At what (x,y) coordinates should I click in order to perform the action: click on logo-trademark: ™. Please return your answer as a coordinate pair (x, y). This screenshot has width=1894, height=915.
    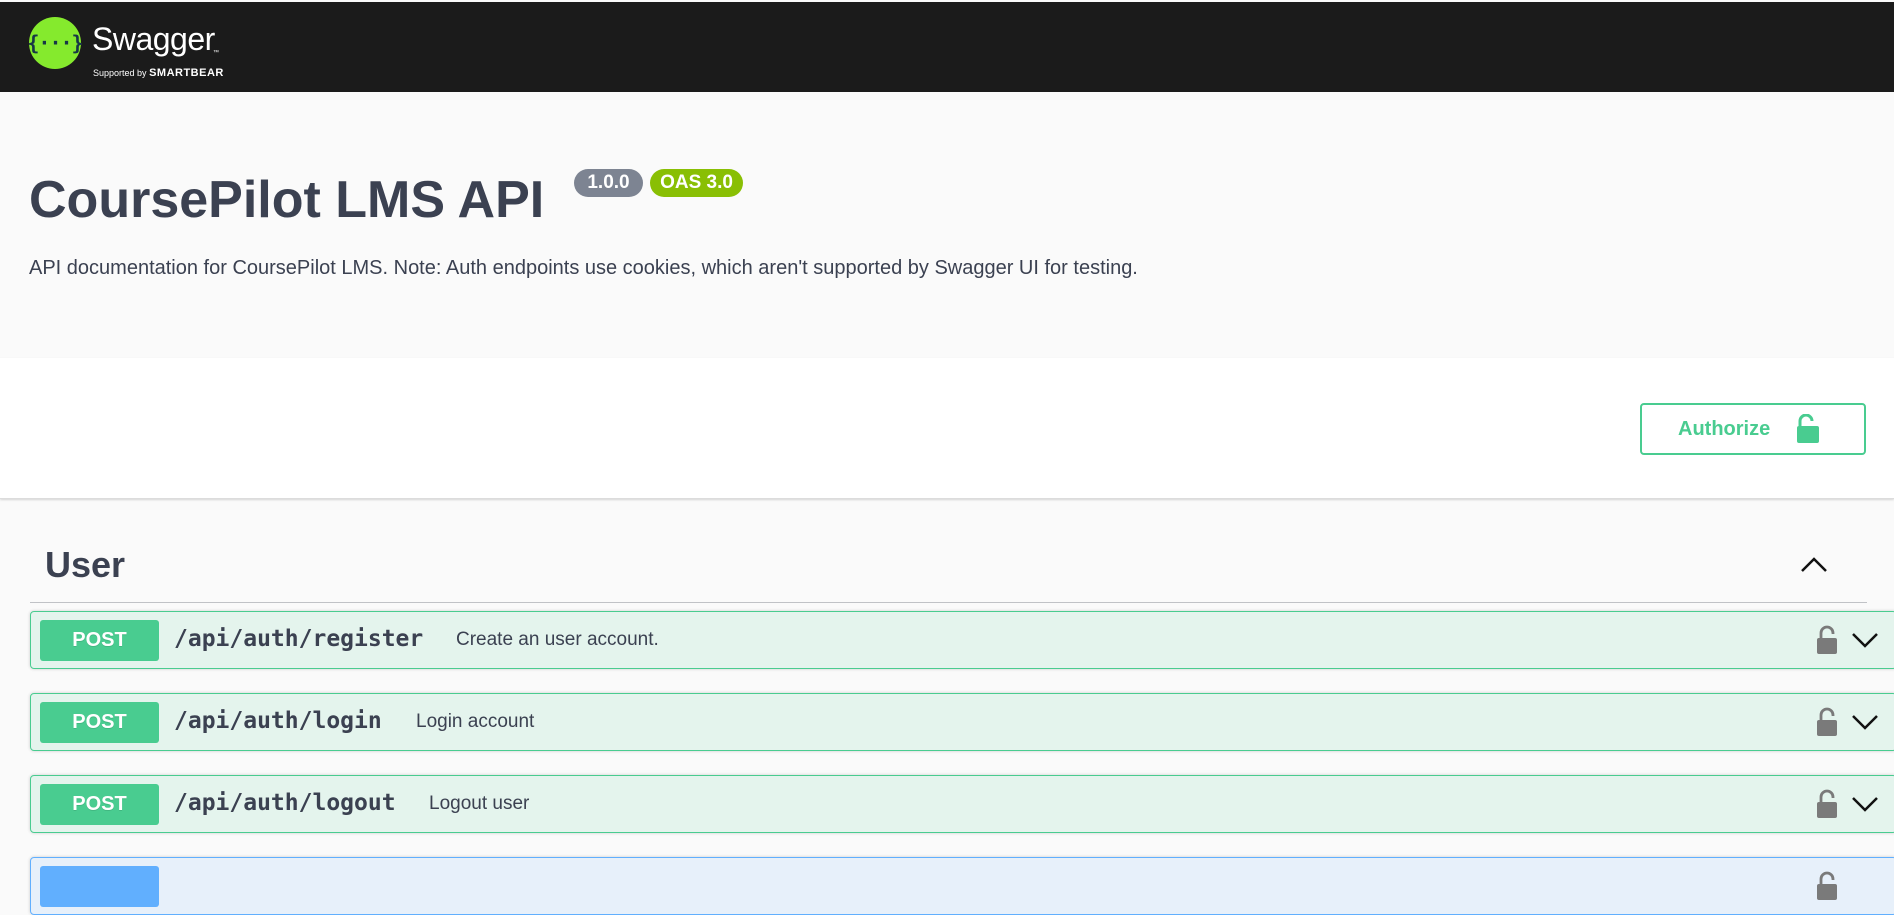
    Looking at the image, I should click on (216, 53).